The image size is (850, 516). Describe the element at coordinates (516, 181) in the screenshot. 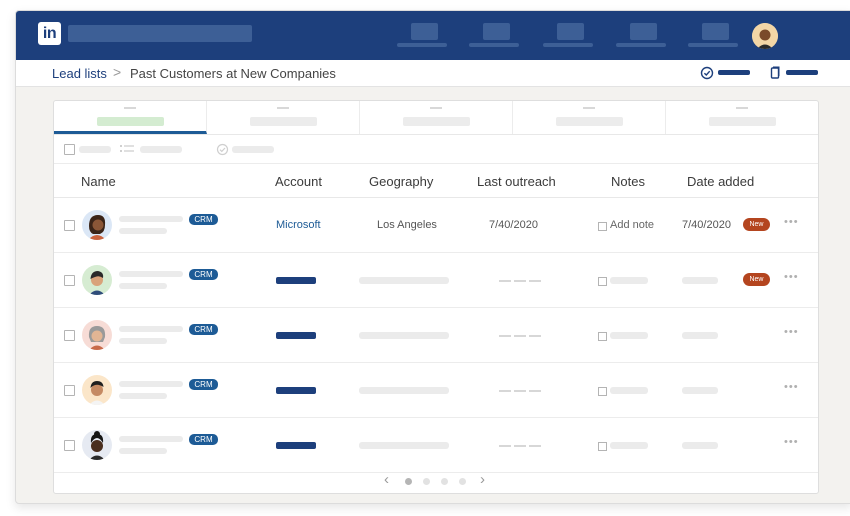

I see `column-last-outreach: Last outreach` at that location.